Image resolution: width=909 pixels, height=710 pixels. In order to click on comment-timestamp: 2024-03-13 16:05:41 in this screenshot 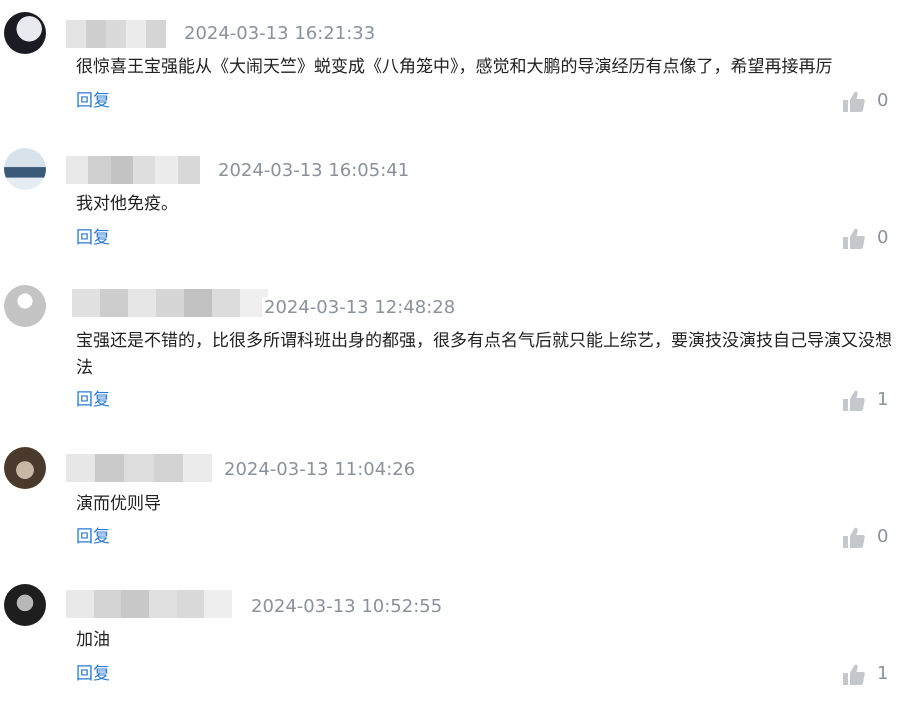, I will do `click(314, 170)`.